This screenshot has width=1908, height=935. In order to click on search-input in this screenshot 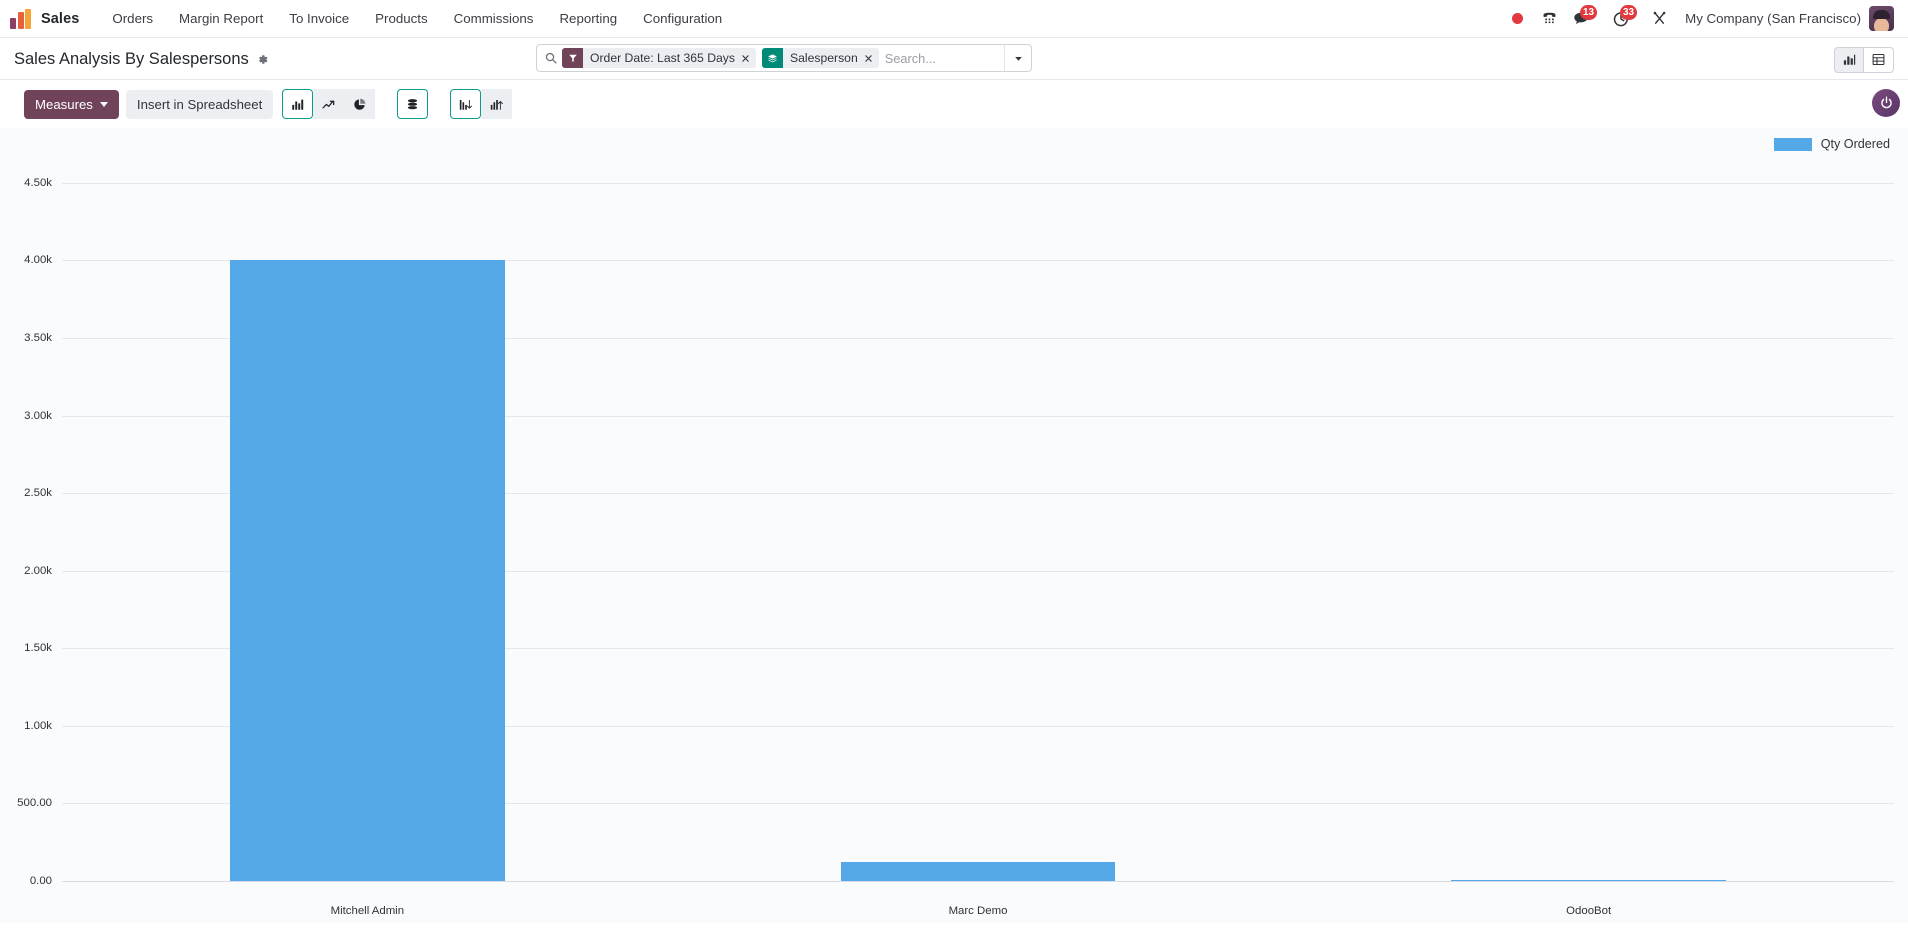, I will do `click(941, 58)`.